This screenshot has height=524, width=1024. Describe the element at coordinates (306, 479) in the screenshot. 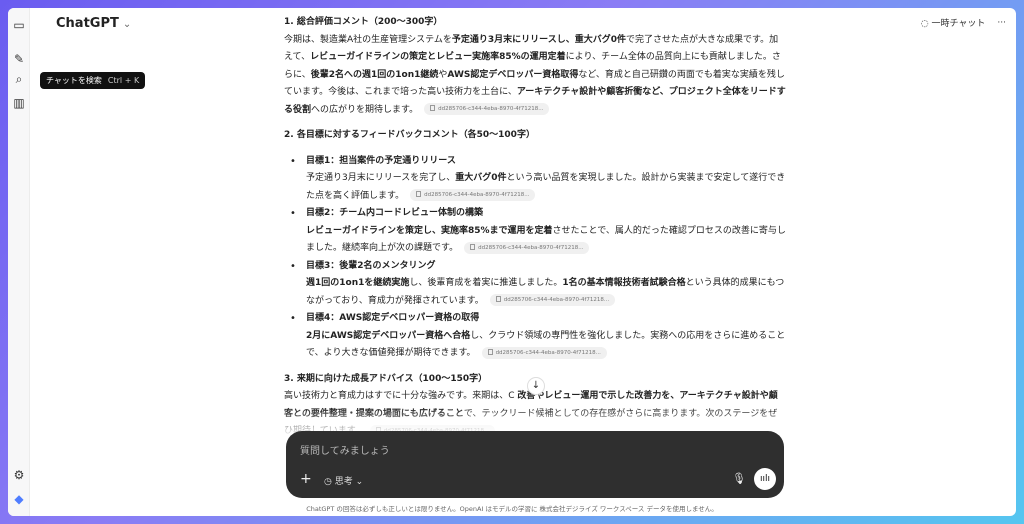

I see `add-attachment-button: +` at that location.